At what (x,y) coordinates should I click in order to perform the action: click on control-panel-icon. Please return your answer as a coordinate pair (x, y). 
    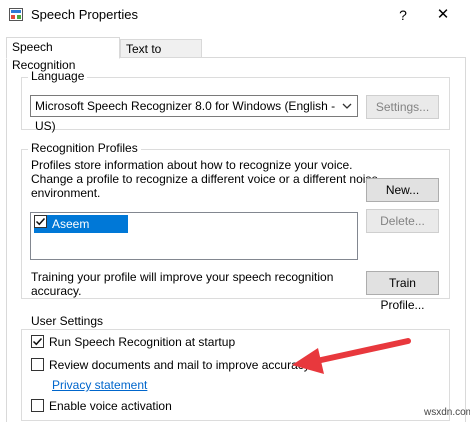
    Looking at the image, I should click on (16, 14).